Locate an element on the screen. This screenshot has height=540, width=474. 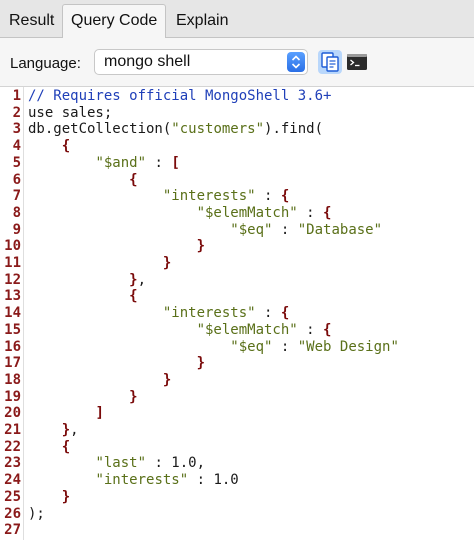
line-number: 10 is located at coordinates (12, 246).